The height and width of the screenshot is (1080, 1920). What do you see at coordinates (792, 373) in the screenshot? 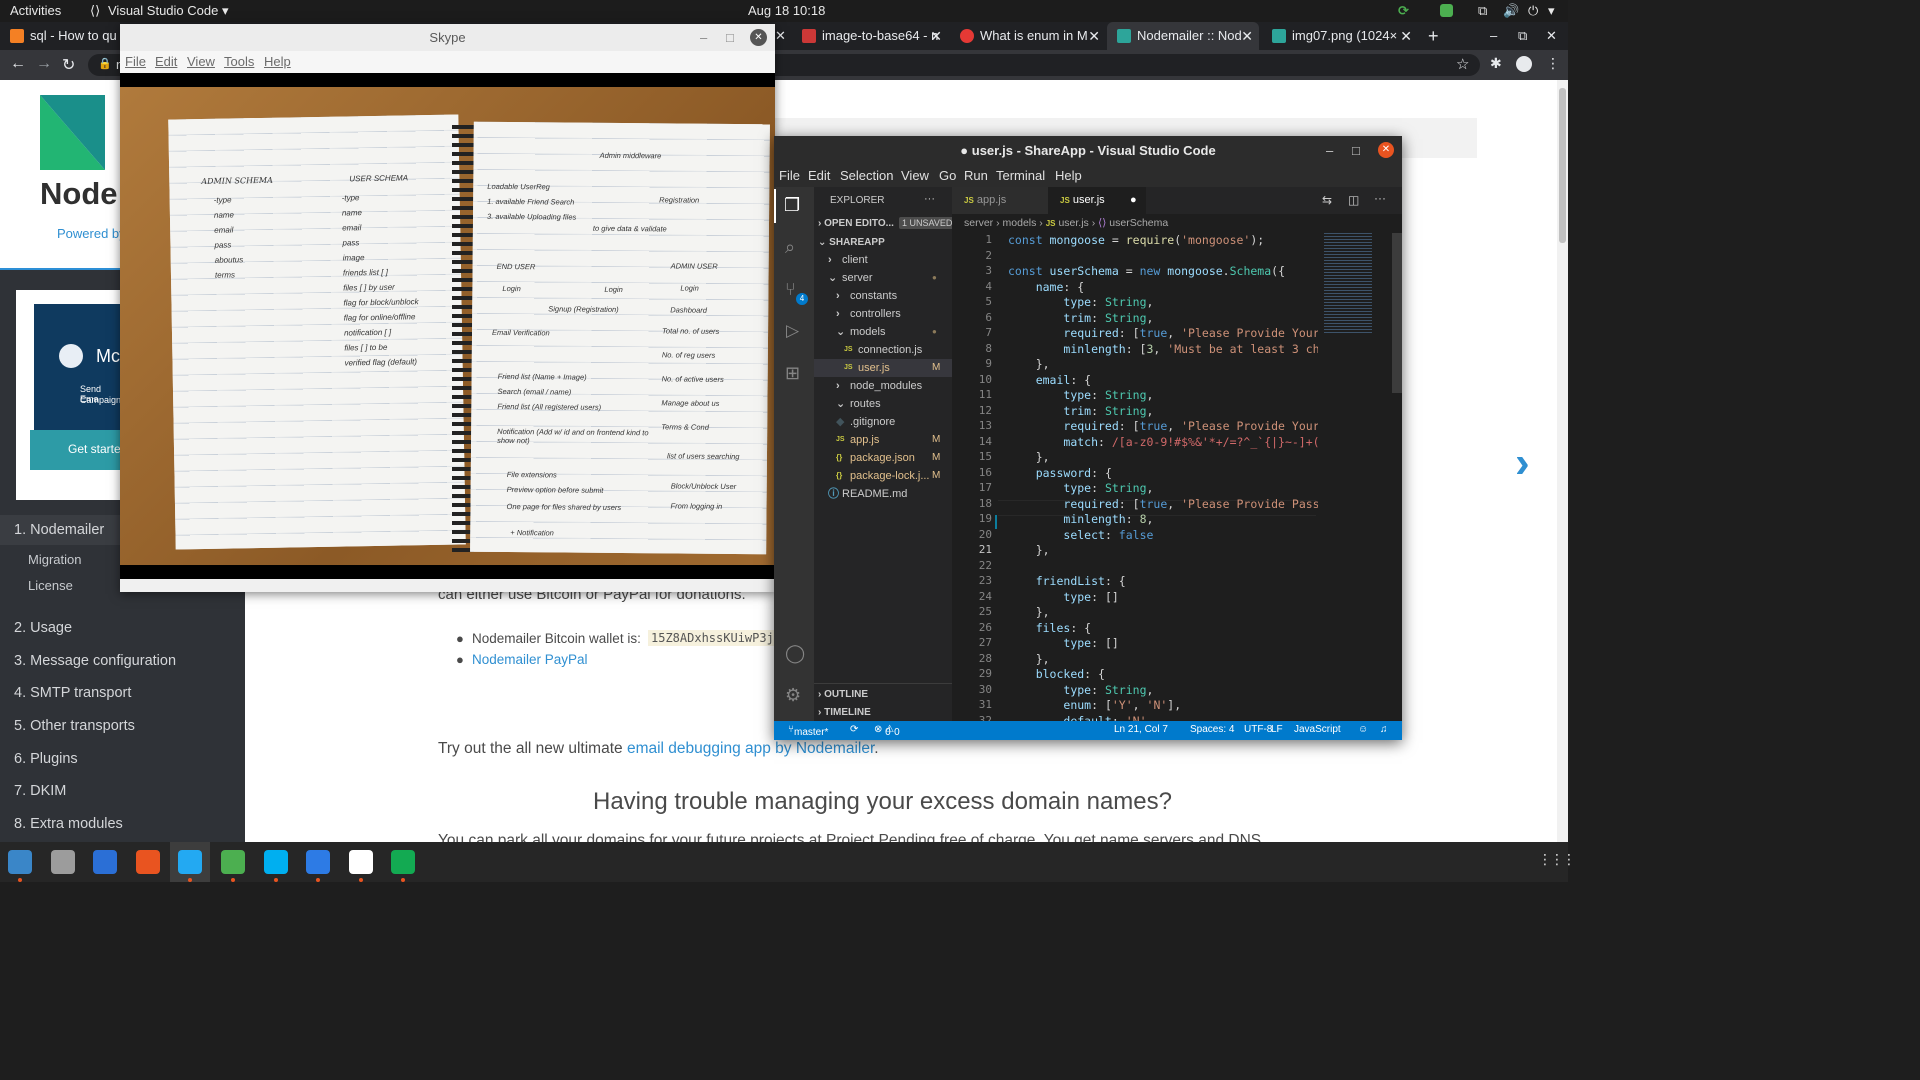
I see `extensions-icon: ⊞` at bounding box center [792, 373].